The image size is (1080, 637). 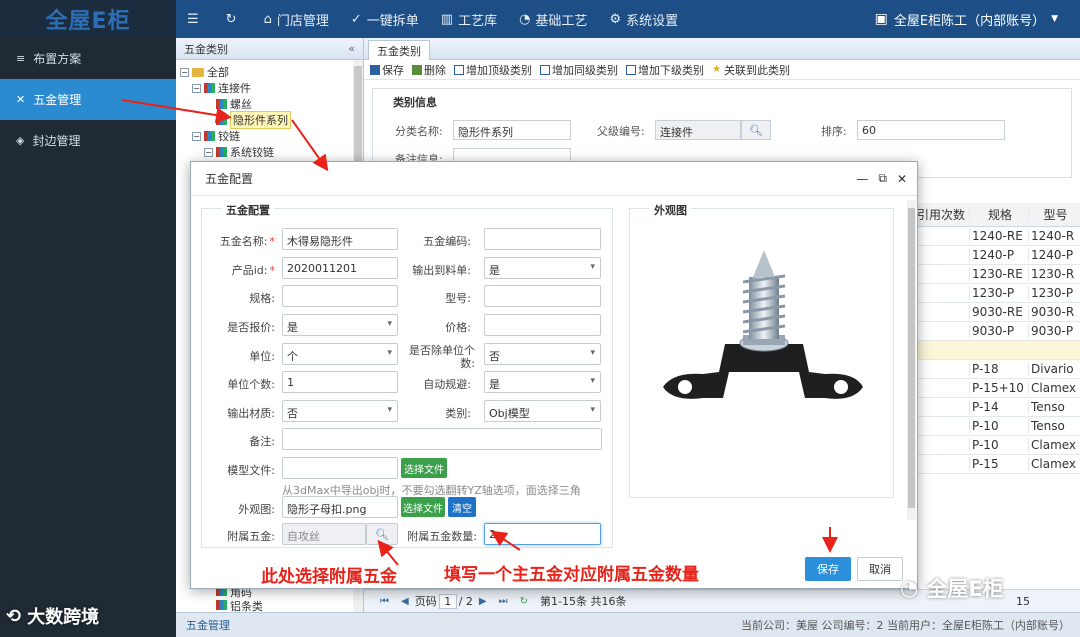 I want to click on wechat-icon: ◔, so click(x=909, y=588).